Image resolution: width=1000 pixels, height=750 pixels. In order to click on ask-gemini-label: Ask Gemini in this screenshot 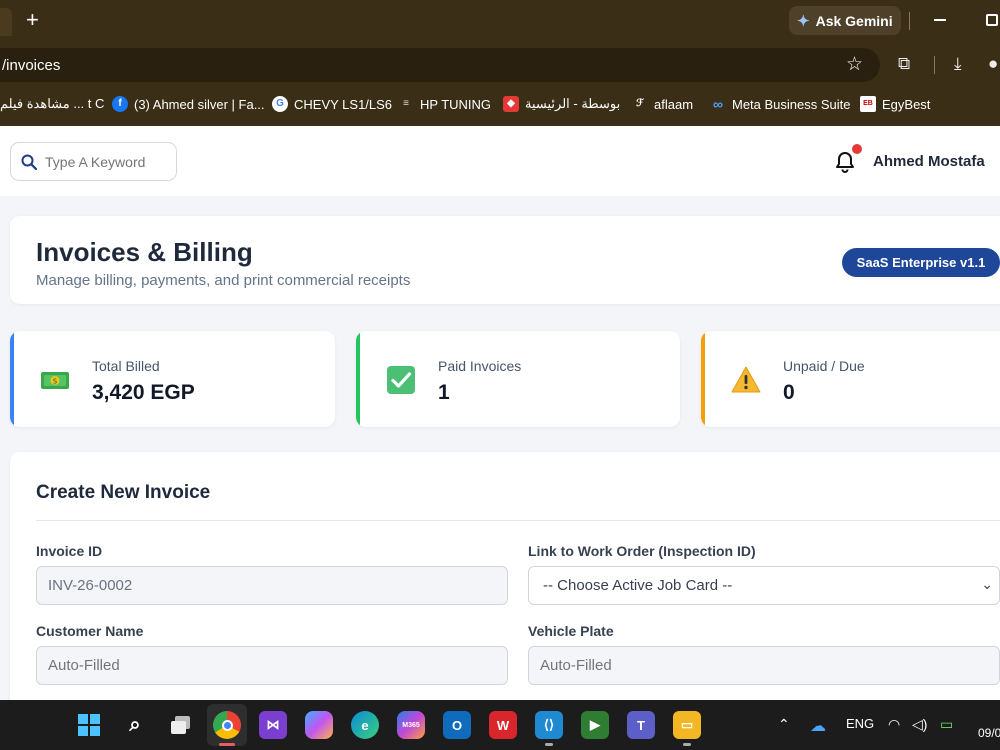, I will do `click(854, 20)`.